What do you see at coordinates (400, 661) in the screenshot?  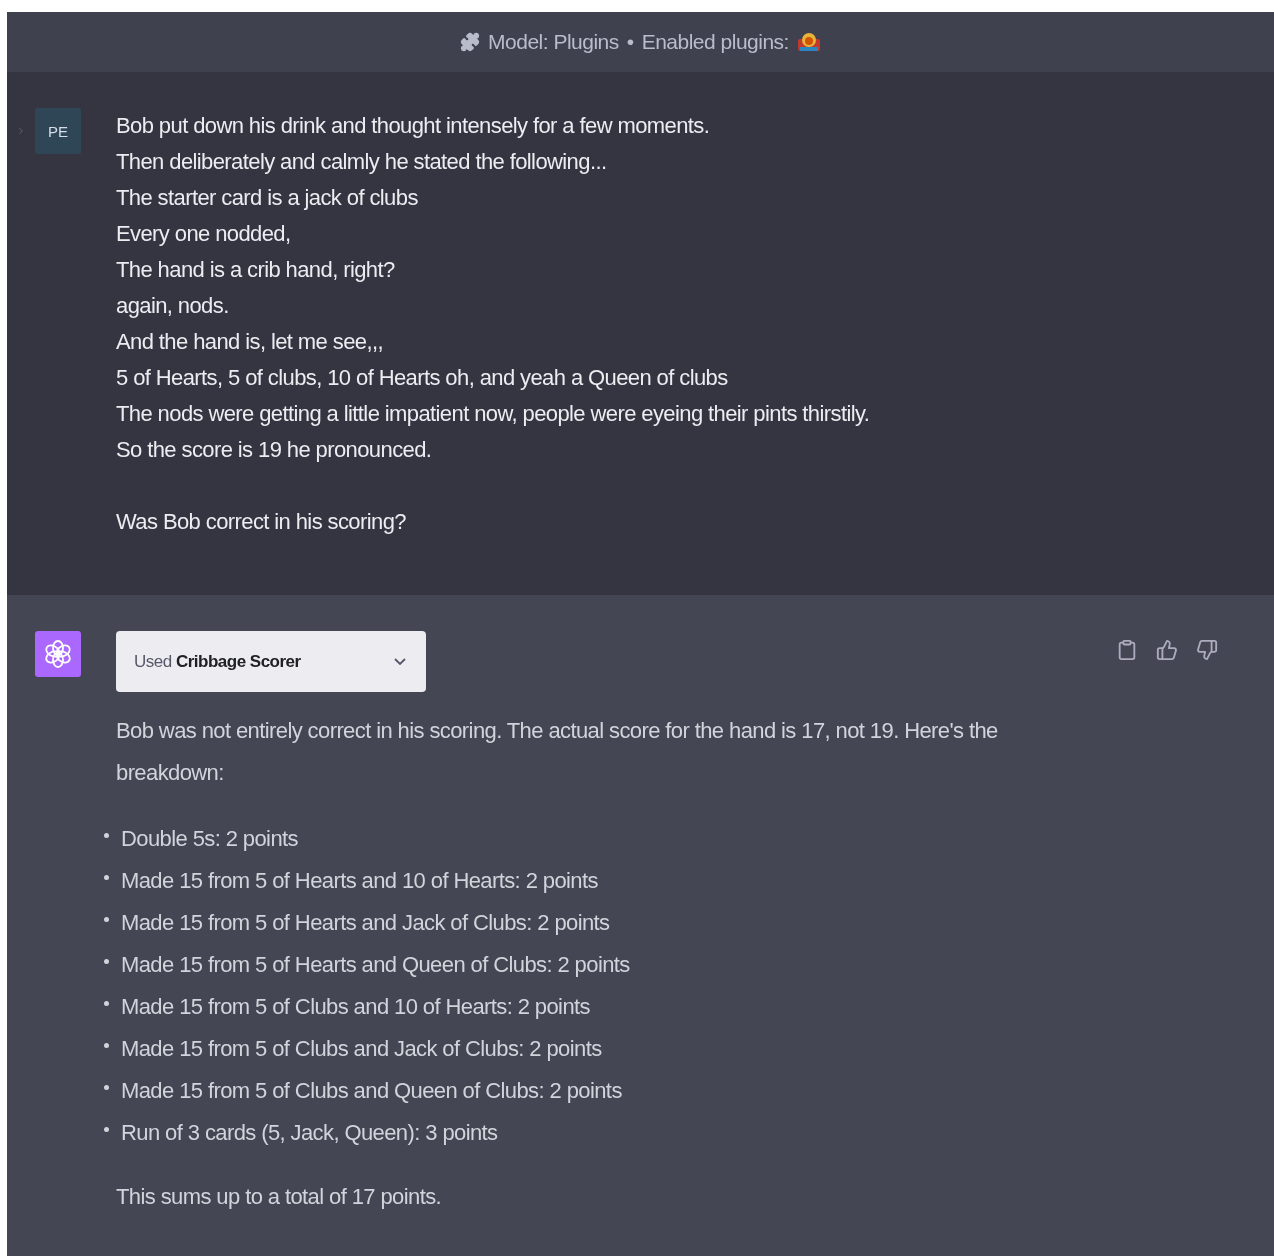 I see `chevron-down-icon` at bounding box center [400, 661].